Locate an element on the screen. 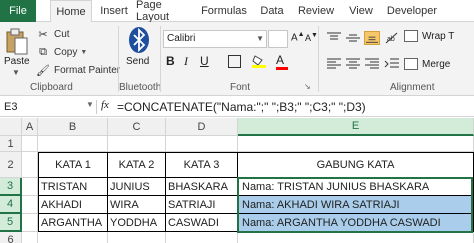  tab-review: Review is located at coordinates (316, 11).